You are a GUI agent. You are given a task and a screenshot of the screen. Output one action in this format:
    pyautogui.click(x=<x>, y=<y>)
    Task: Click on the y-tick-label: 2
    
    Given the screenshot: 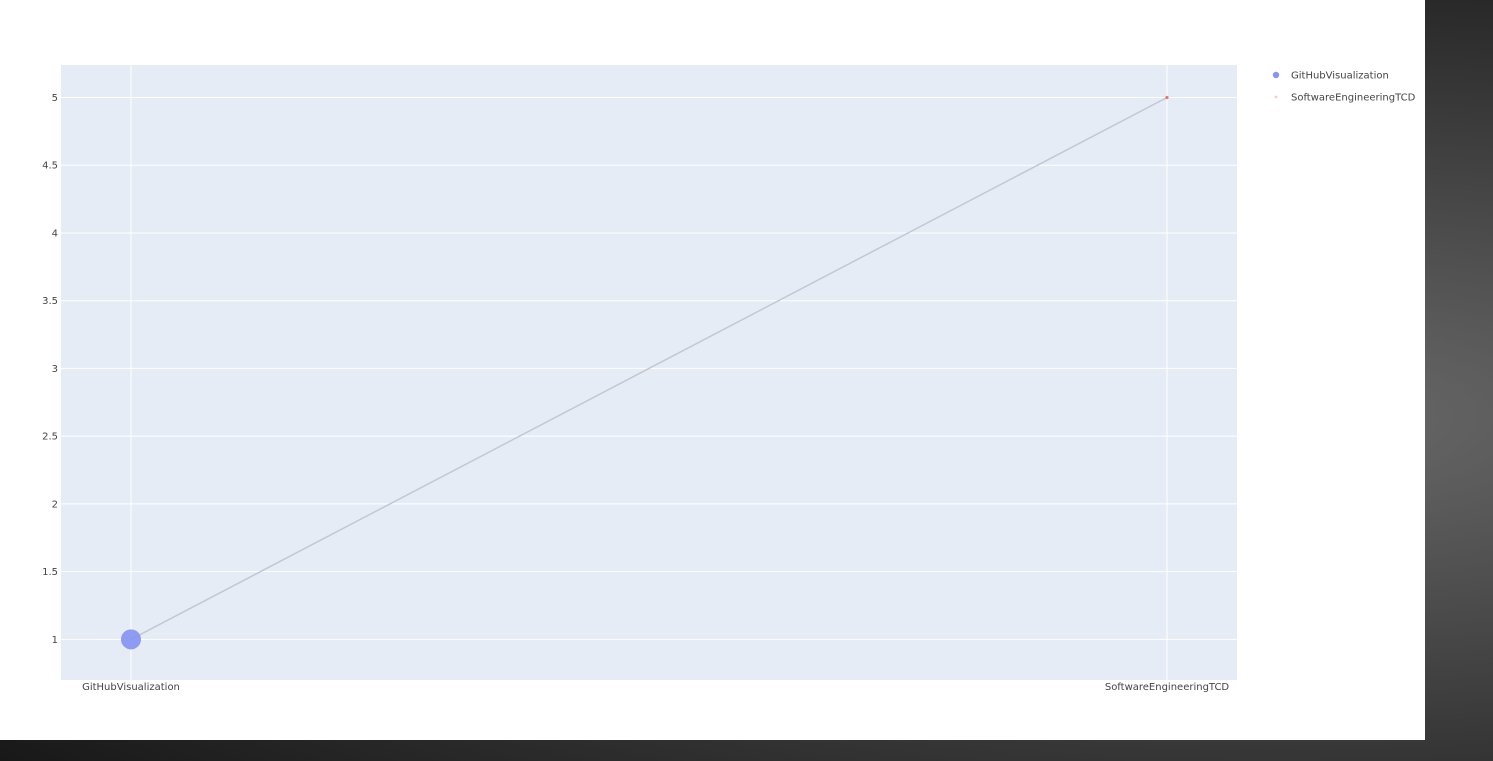 What is the action you would take?
    pyautogui.click(x=55, y=504)
    